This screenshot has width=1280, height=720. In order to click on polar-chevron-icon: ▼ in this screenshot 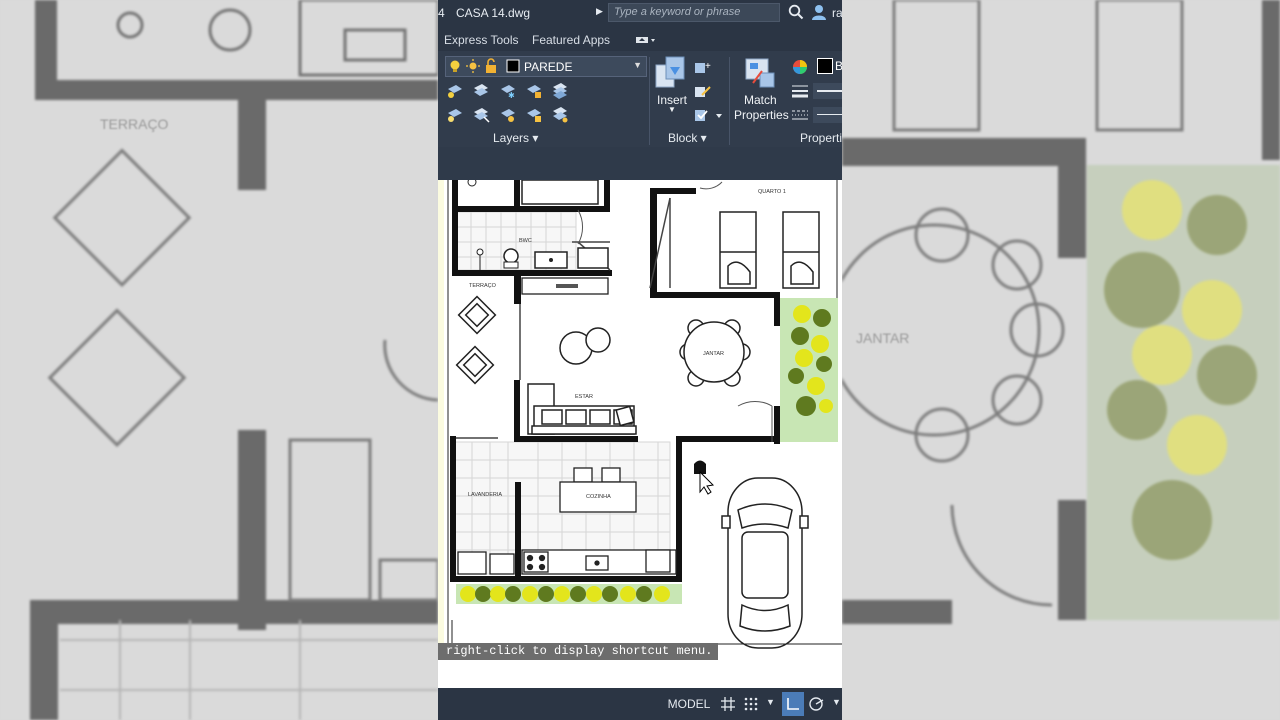, I will do `click(836, 702)`.